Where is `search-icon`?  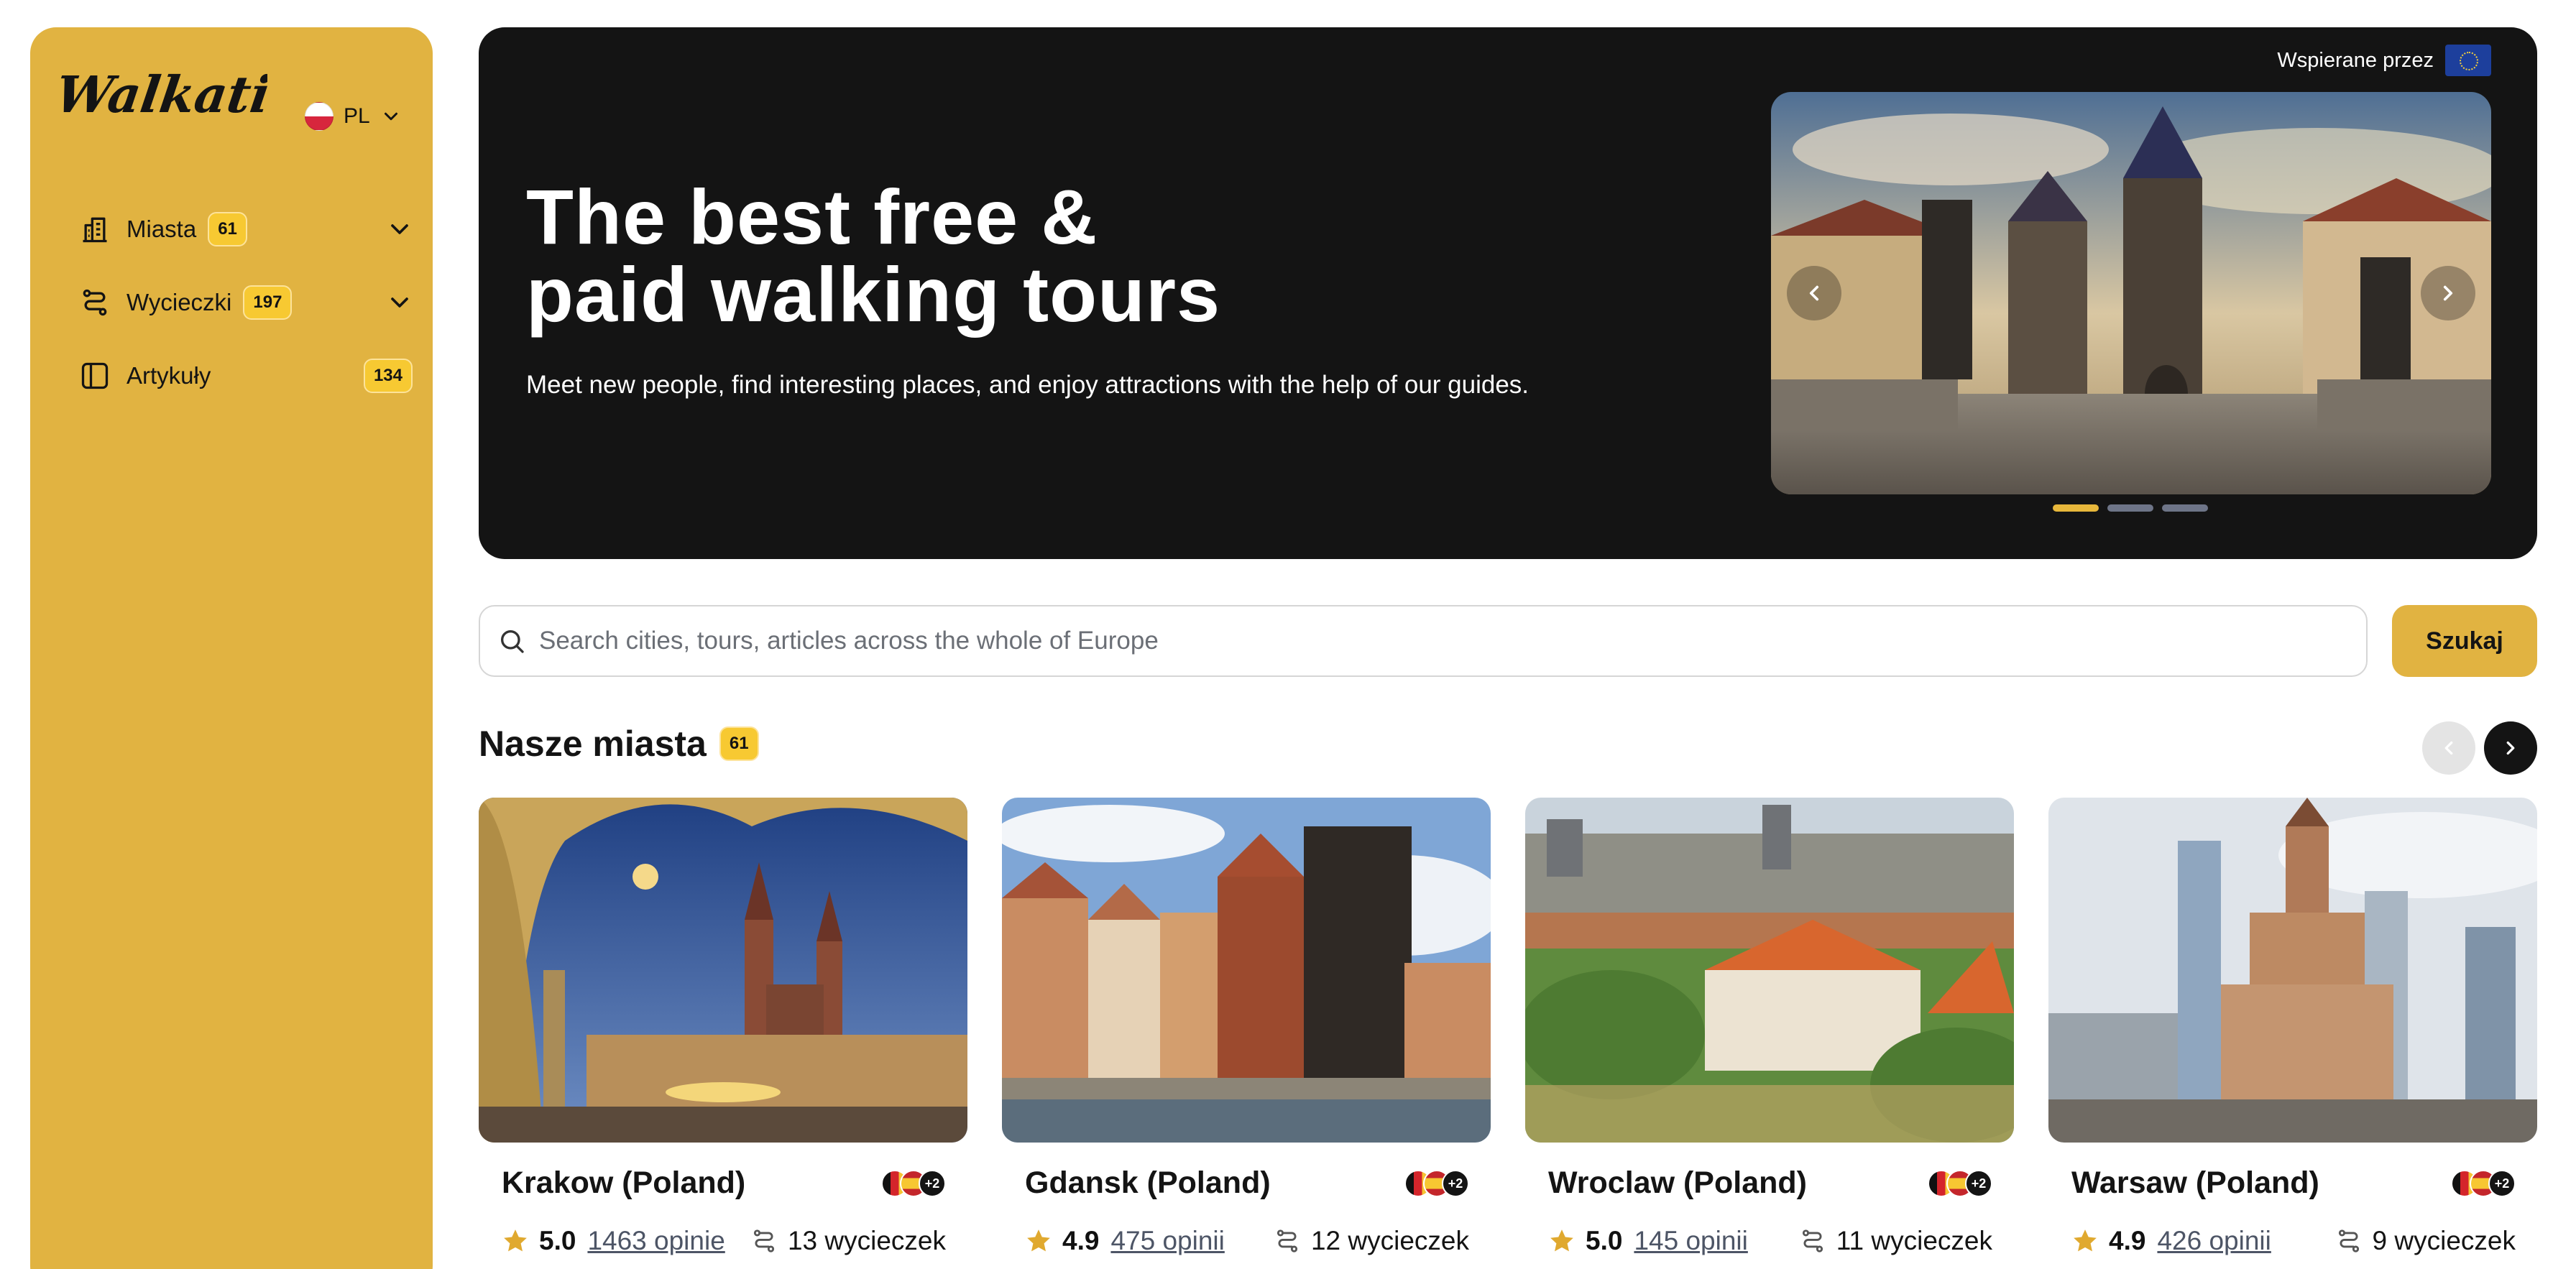 search-icon is located at coordinates (512, 641).